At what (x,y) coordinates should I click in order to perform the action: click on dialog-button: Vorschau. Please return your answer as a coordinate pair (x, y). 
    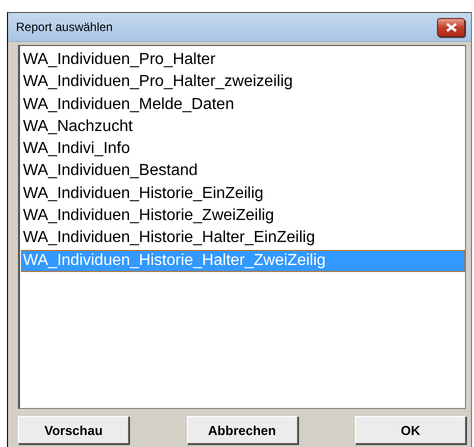
    Looking at the image, I should click on (73, 430).